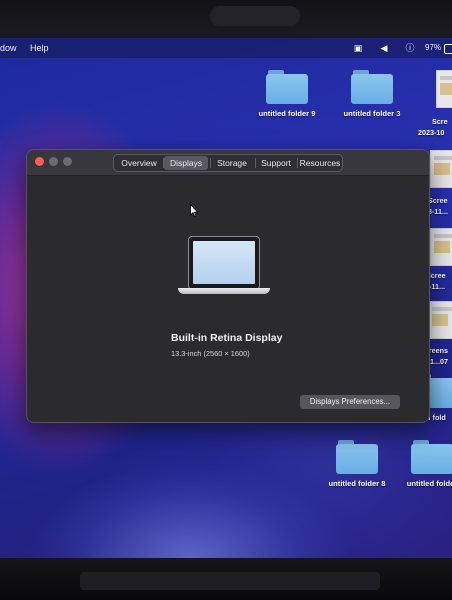 The width and height of the screenshot is (452, 600). I want to click on desktop-folder: untitled folder, so click(422, 464).